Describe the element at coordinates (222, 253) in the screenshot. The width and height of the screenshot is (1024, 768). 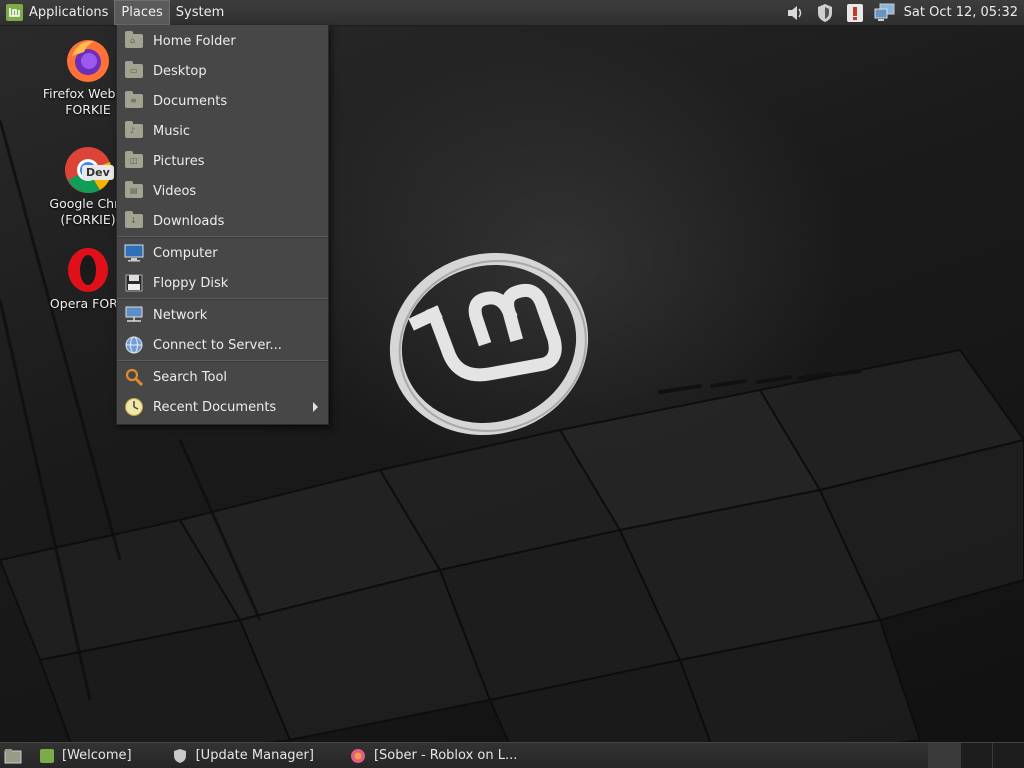
I see `menu-item-computer: Computer` at that location.